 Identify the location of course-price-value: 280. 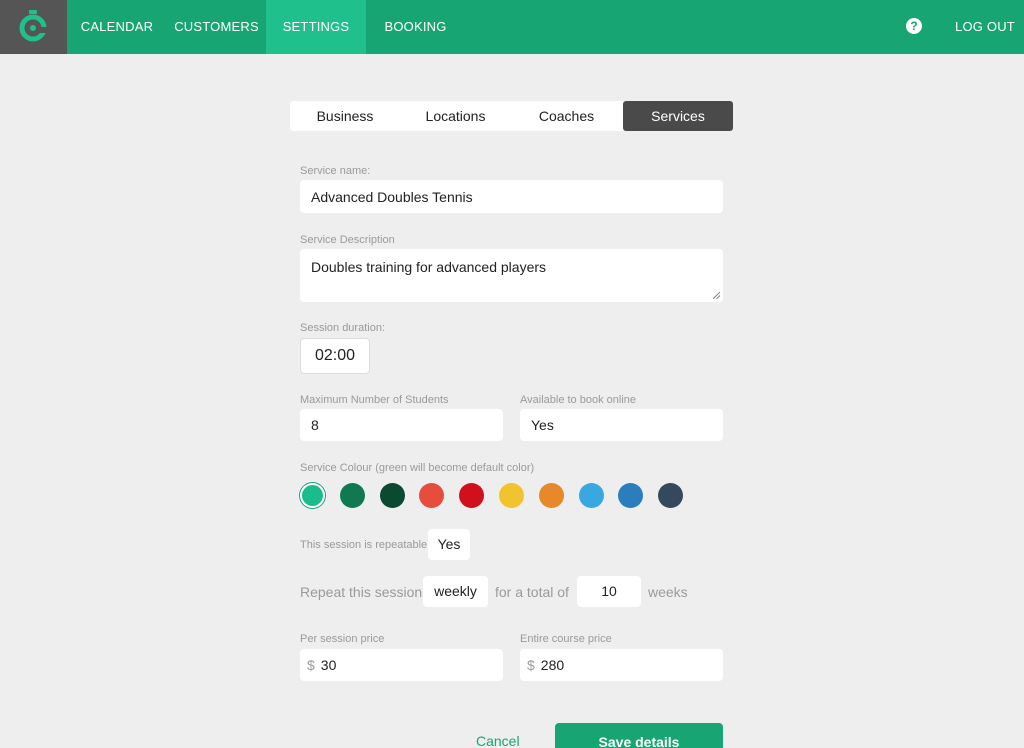
(552, 665).